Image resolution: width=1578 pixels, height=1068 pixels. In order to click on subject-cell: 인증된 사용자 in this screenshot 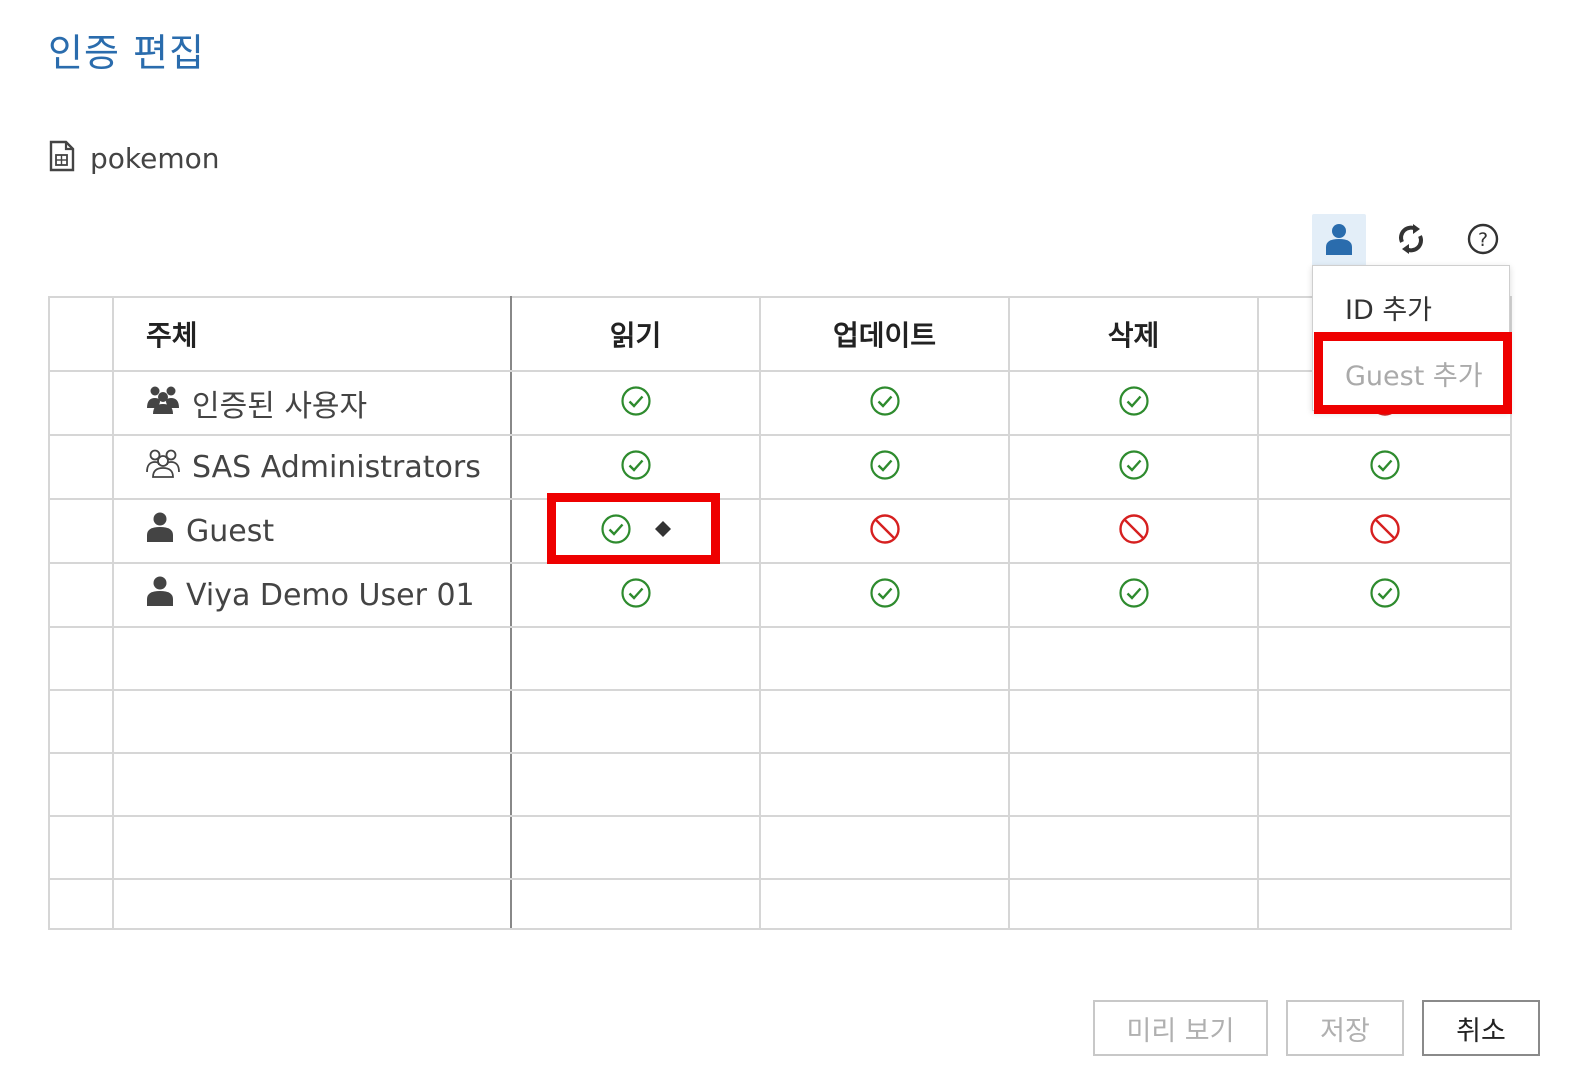, I will do `click(312, 403)`.